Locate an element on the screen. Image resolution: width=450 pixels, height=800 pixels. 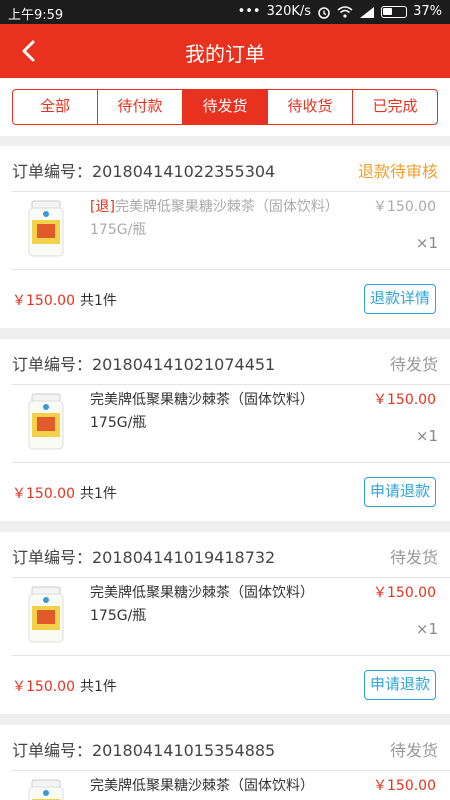
order-header: 订单编号：201804141021074451 待发货 is located at coordinates (231, 362).